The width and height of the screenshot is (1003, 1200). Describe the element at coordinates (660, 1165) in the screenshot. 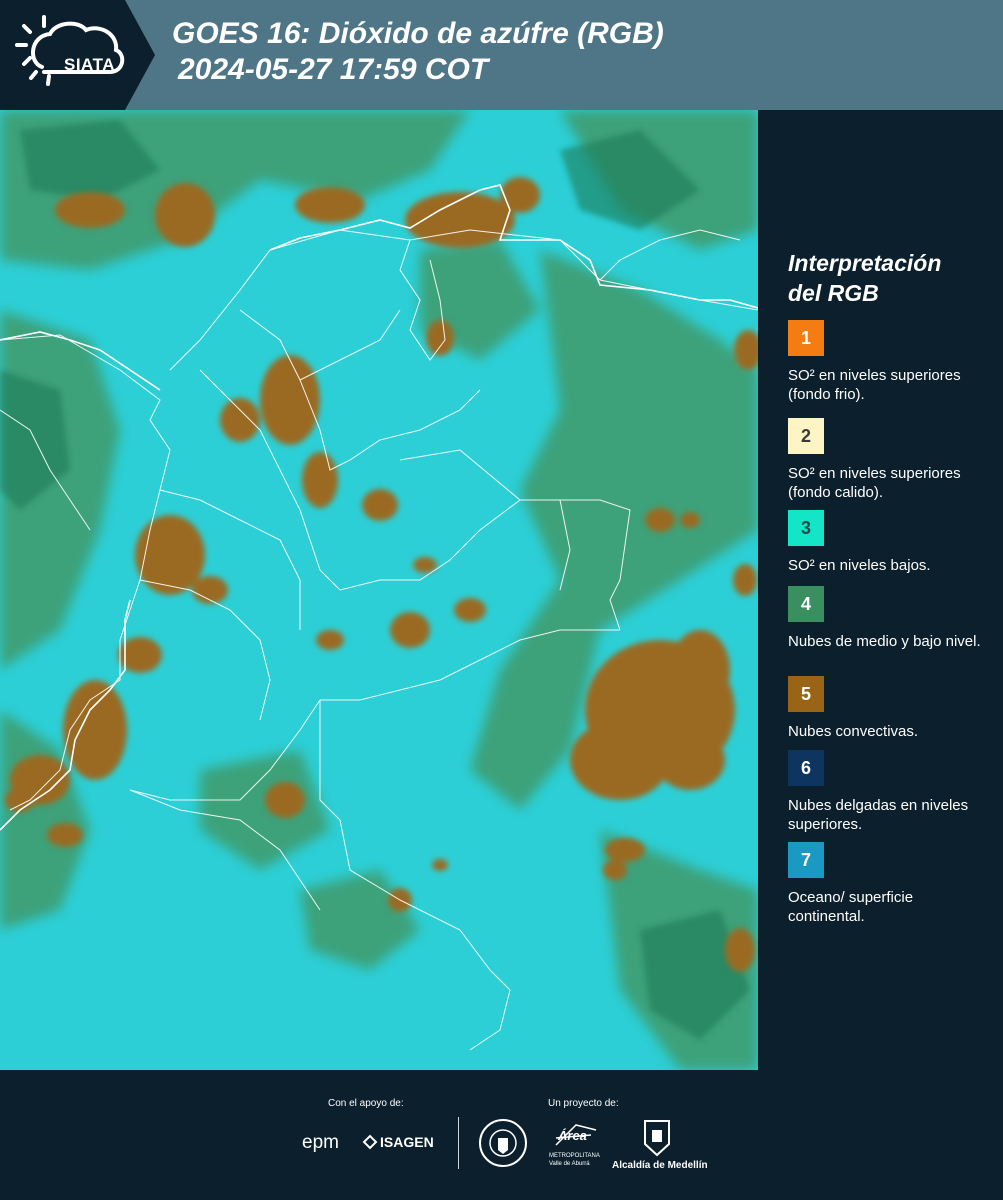

I see `alcaldia-logo: Alcaldía de Medellín` at that location.